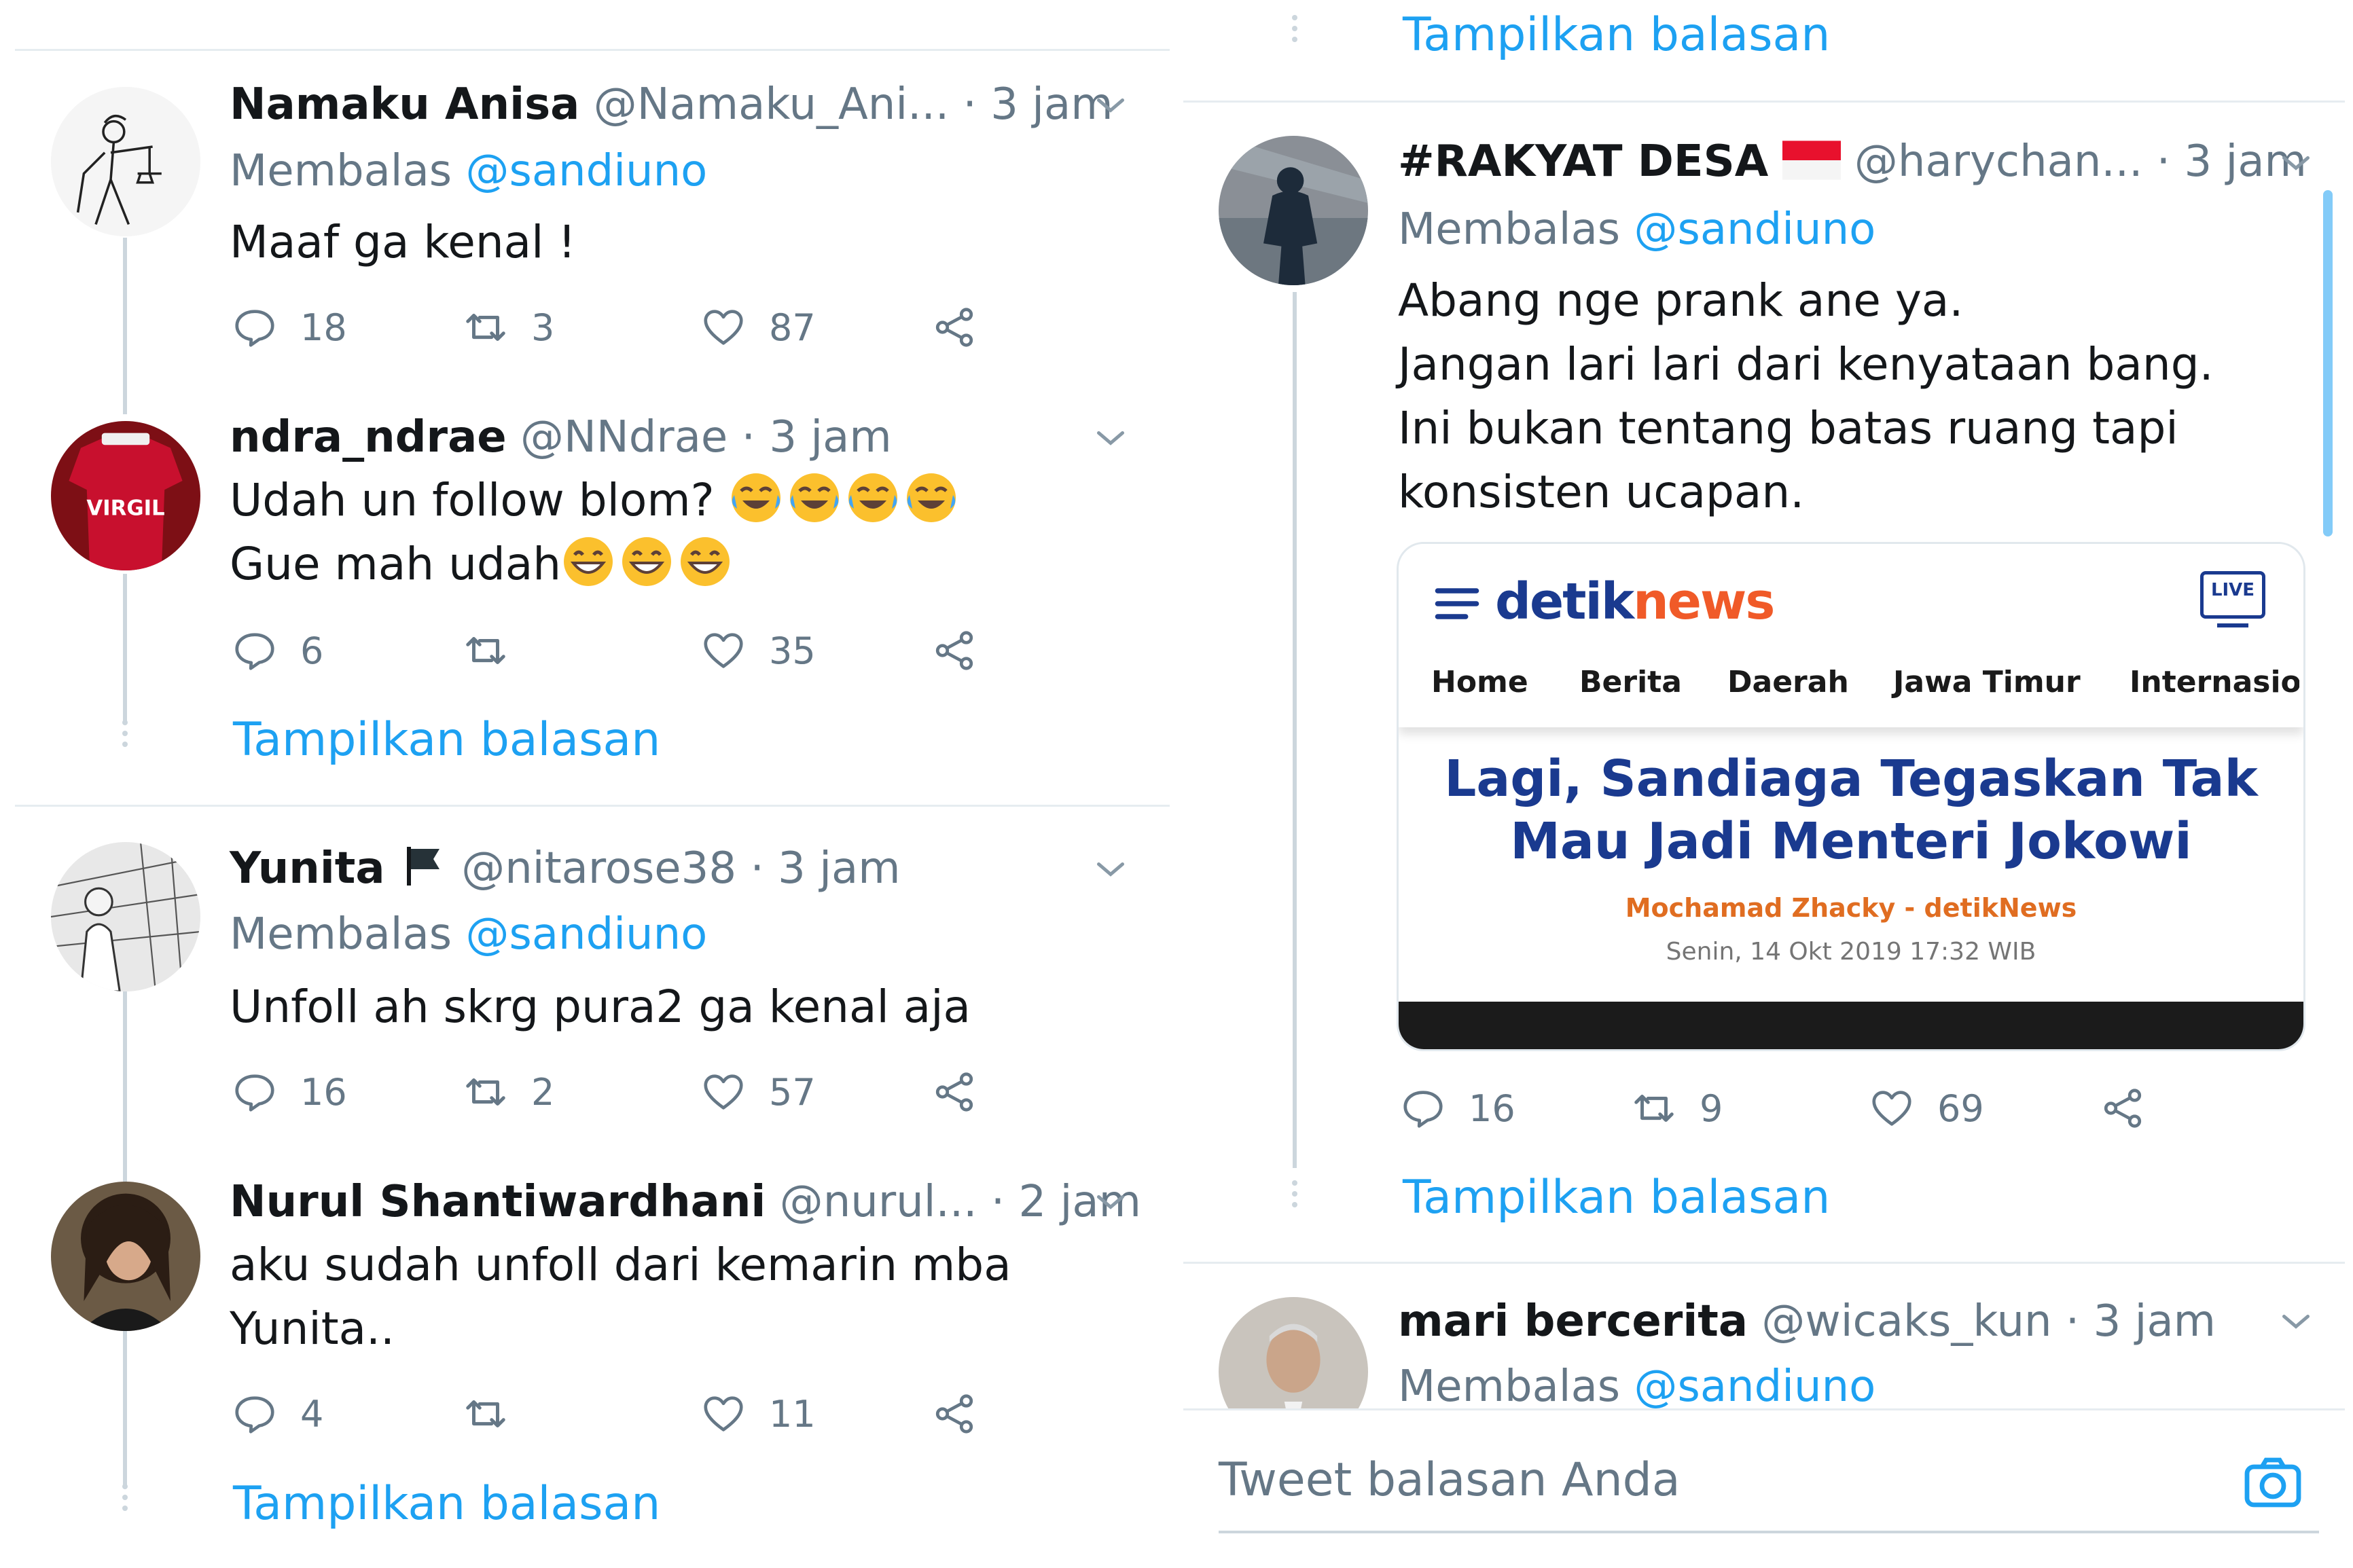 The width and height of the screenshot is (2353, 1568). I want to click on tweet-actions: 18 3 87, so click(618, 327).